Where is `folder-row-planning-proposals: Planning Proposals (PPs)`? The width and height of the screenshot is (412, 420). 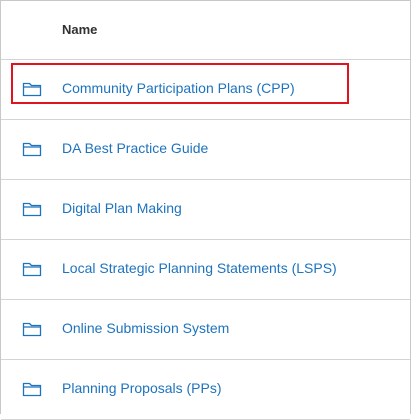
folder-row-planning-proposals: Planning Proposals (PPs) is located at coordinates (205, 390).